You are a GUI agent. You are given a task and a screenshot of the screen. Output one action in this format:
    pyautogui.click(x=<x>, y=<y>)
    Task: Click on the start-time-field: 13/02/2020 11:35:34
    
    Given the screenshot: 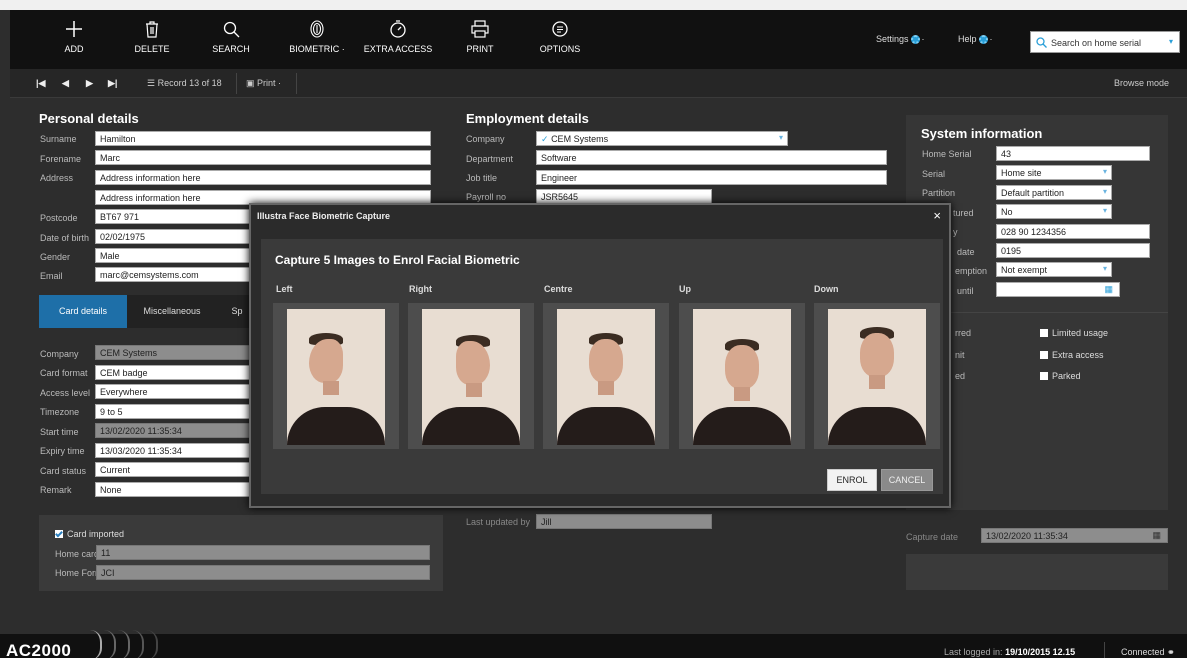 What is the action you would take?
    pyautogui.click(x=173, y=430)
    